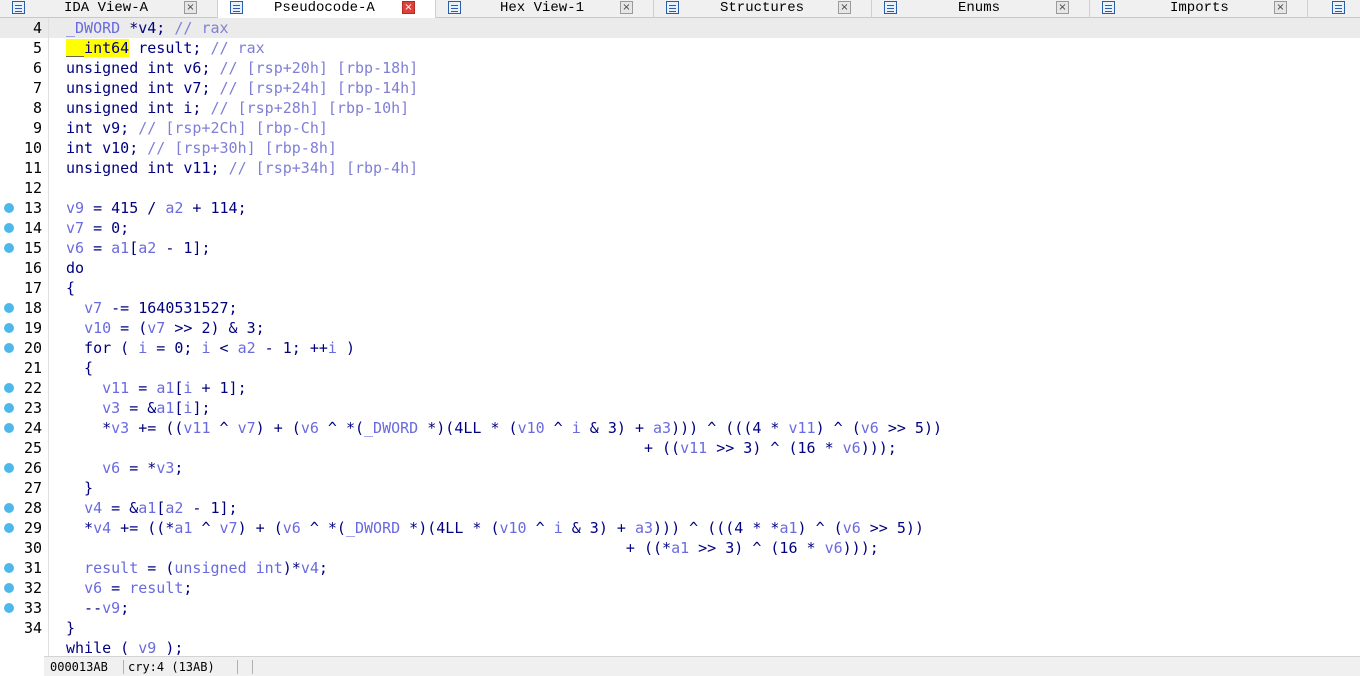  What do you see at coordinates (680, 228) in the screenshot?
I see `code-line: 14 v7 = 0;` at bounding box center [680, 228].